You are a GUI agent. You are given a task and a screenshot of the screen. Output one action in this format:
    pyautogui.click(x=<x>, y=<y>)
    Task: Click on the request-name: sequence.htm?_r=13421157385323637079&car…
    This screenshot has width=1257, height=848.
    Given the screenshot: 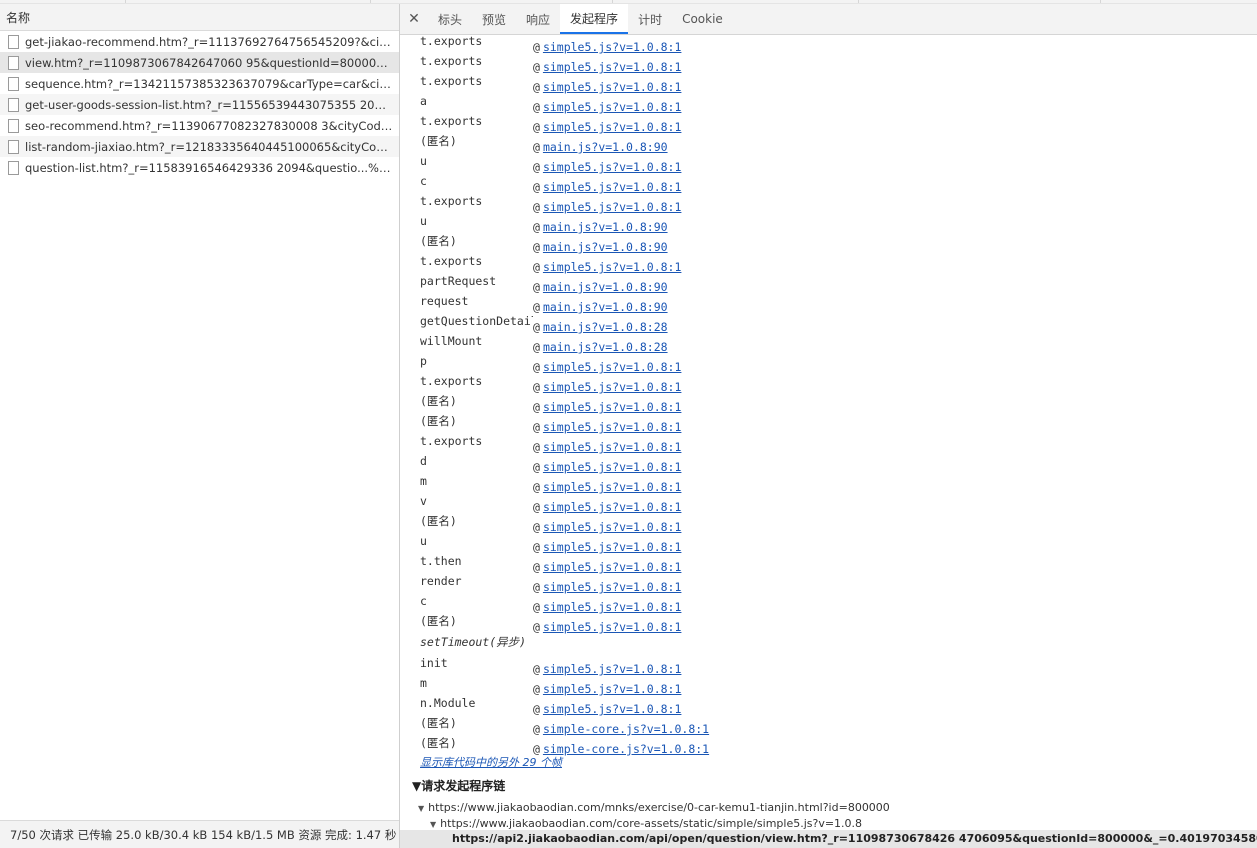 What is the action you would take?
    pyautogui.click(x=212, y=83)
    